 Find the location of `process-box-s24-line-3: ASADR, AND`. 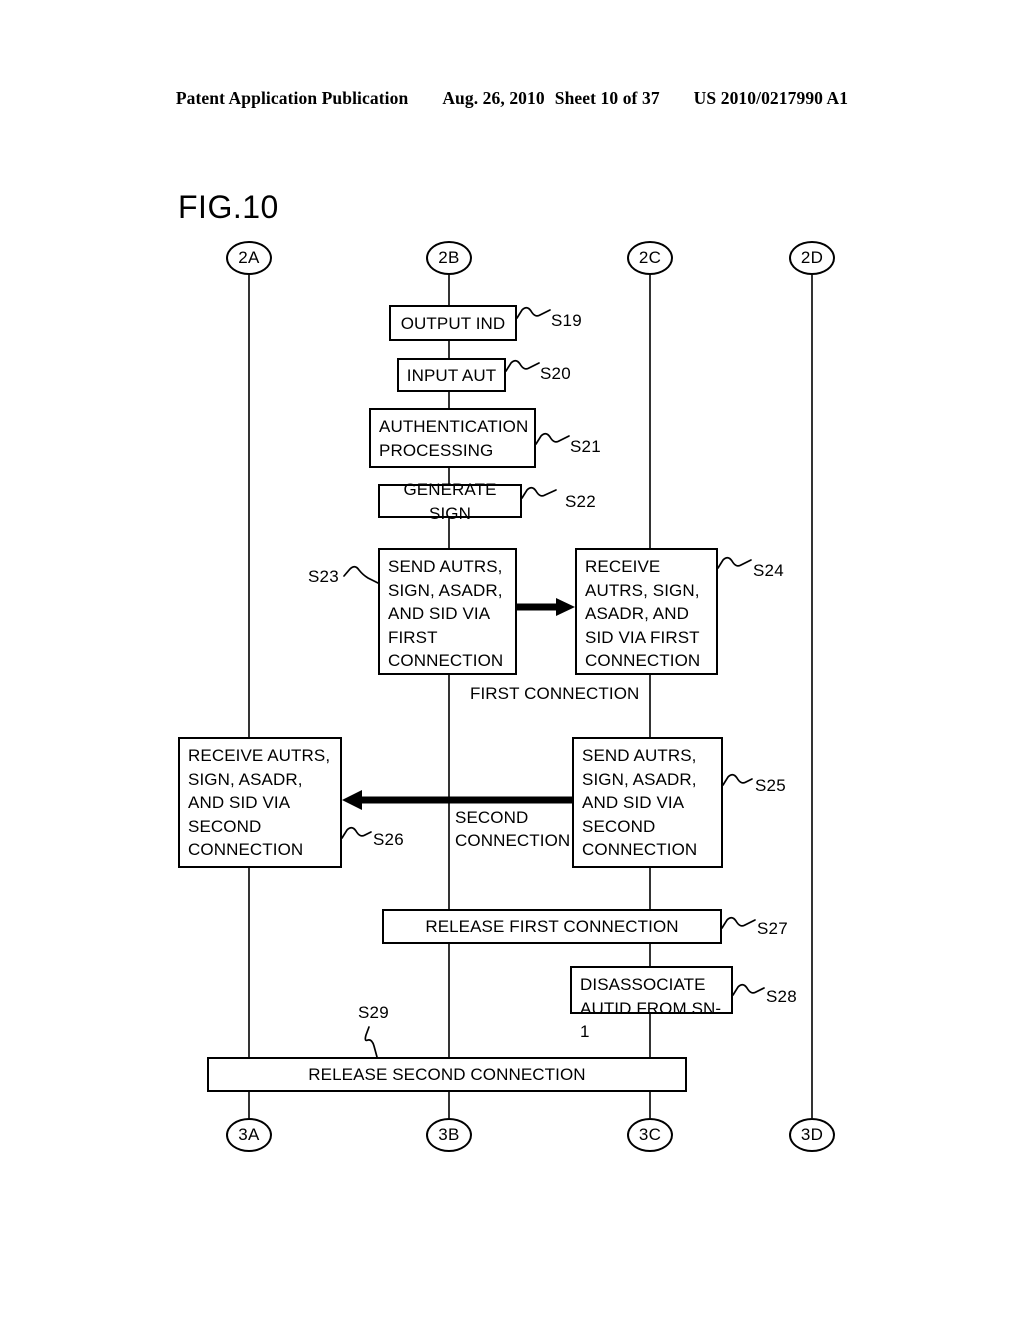

process-box-s24-line-3: ASADR, AND is located at coordinates (637, 613).